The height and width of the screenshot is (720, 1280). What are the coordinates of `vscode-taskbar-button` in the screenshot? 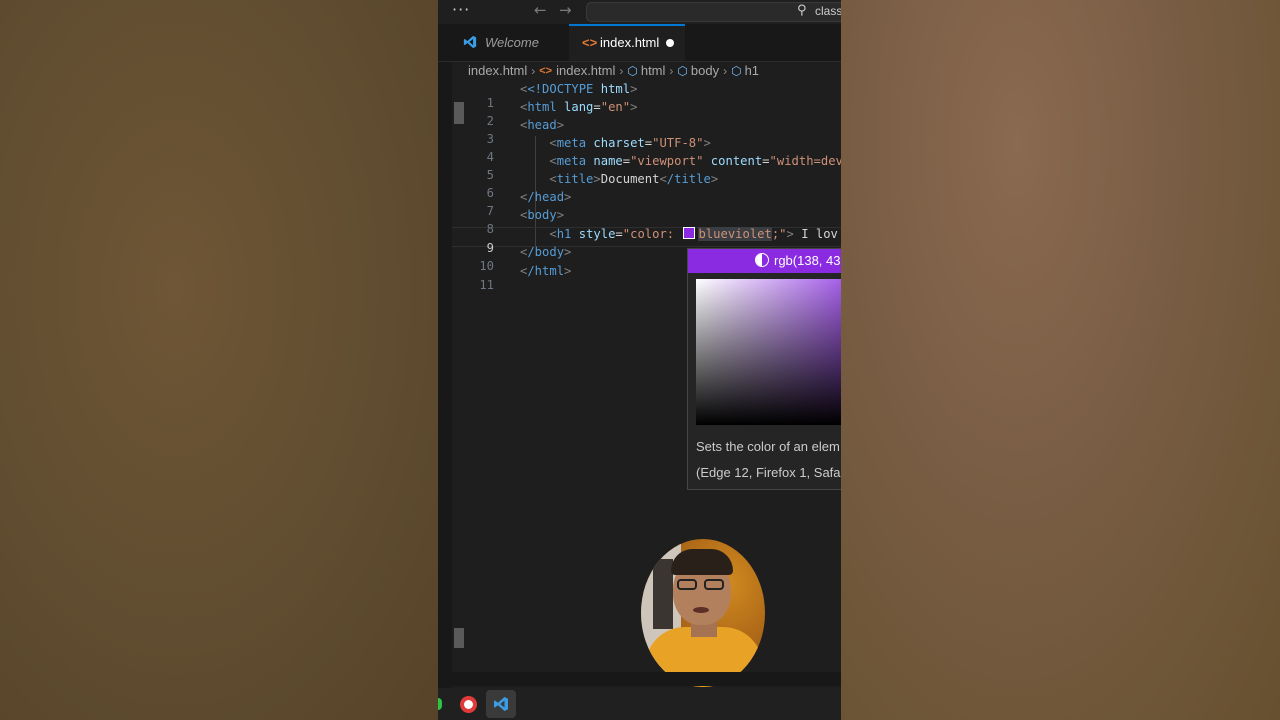 It's located at (501, 704).